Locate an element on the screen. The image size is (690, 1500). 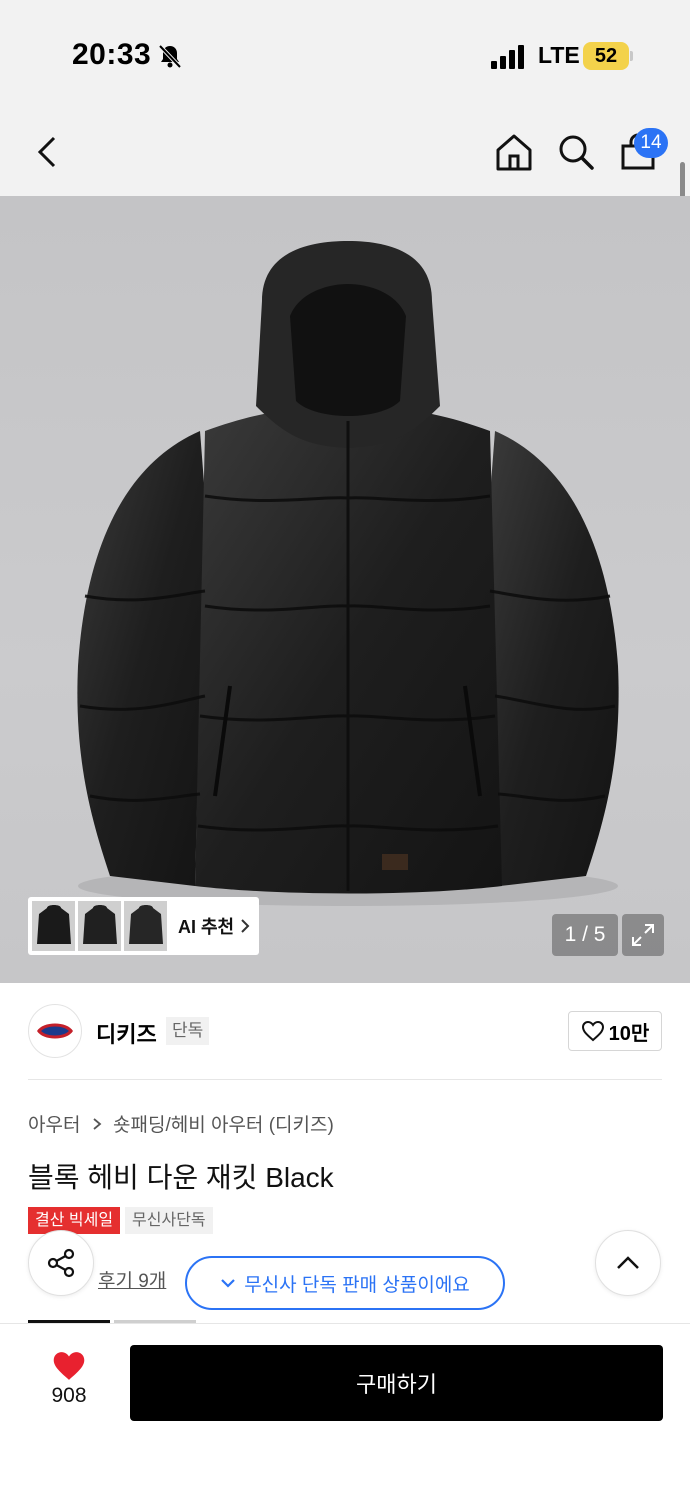
status-bar: 20:33 LTE 52 is located at coordinates (345, 55).